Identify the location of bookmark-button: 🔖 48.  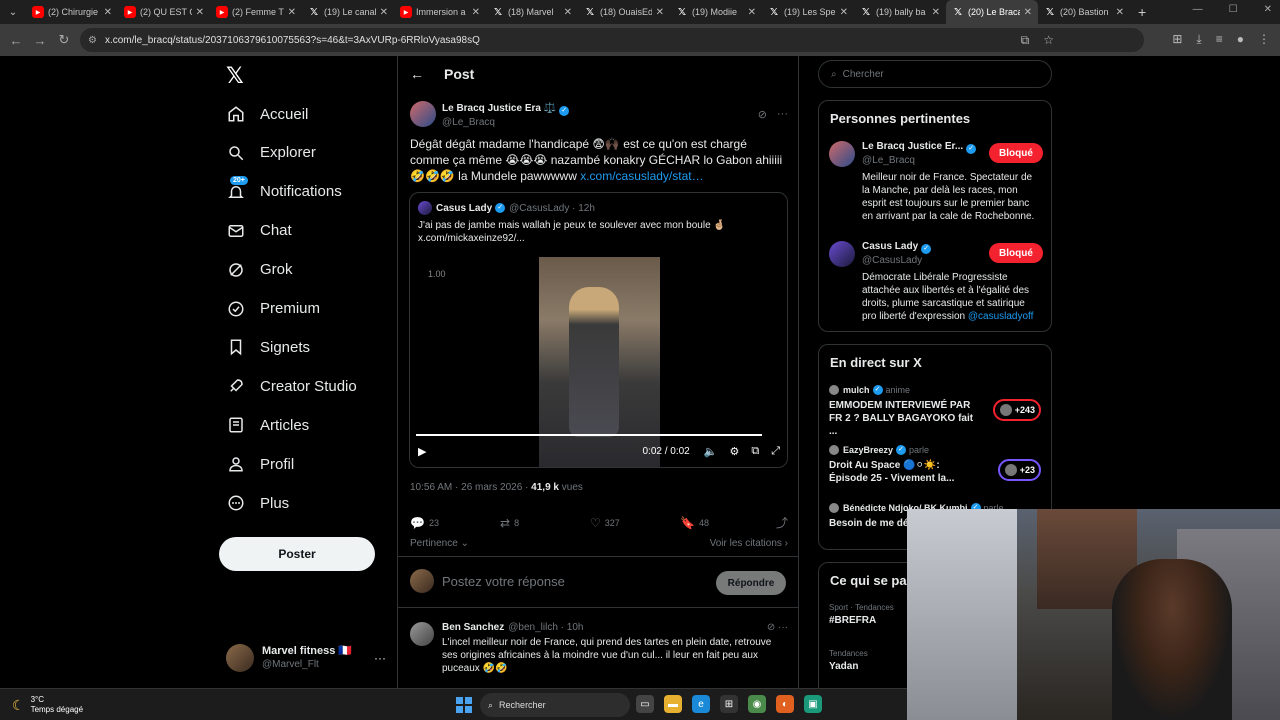
(725, 523).